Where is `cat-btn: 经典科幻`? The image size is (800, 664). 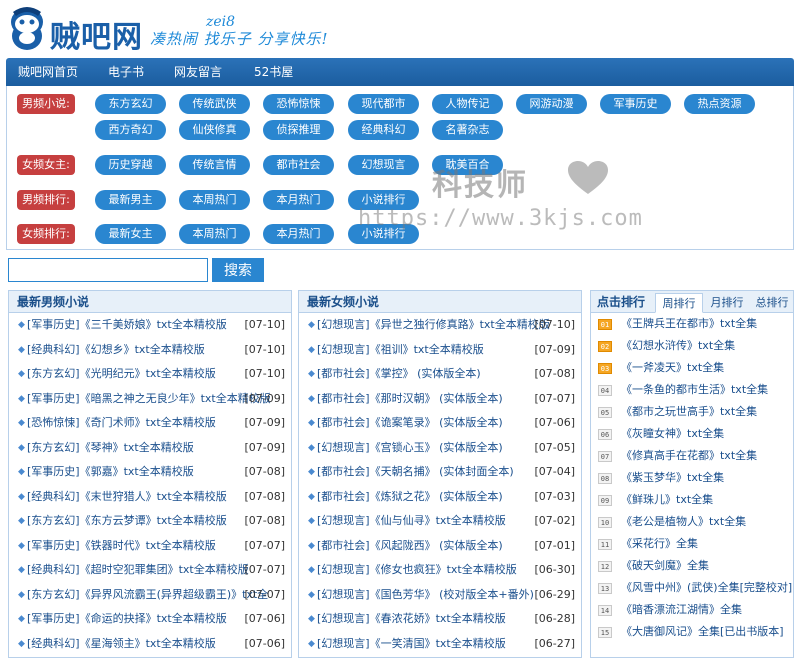 cat-btn: 经典科幻 is located at coordinates (383, 130).